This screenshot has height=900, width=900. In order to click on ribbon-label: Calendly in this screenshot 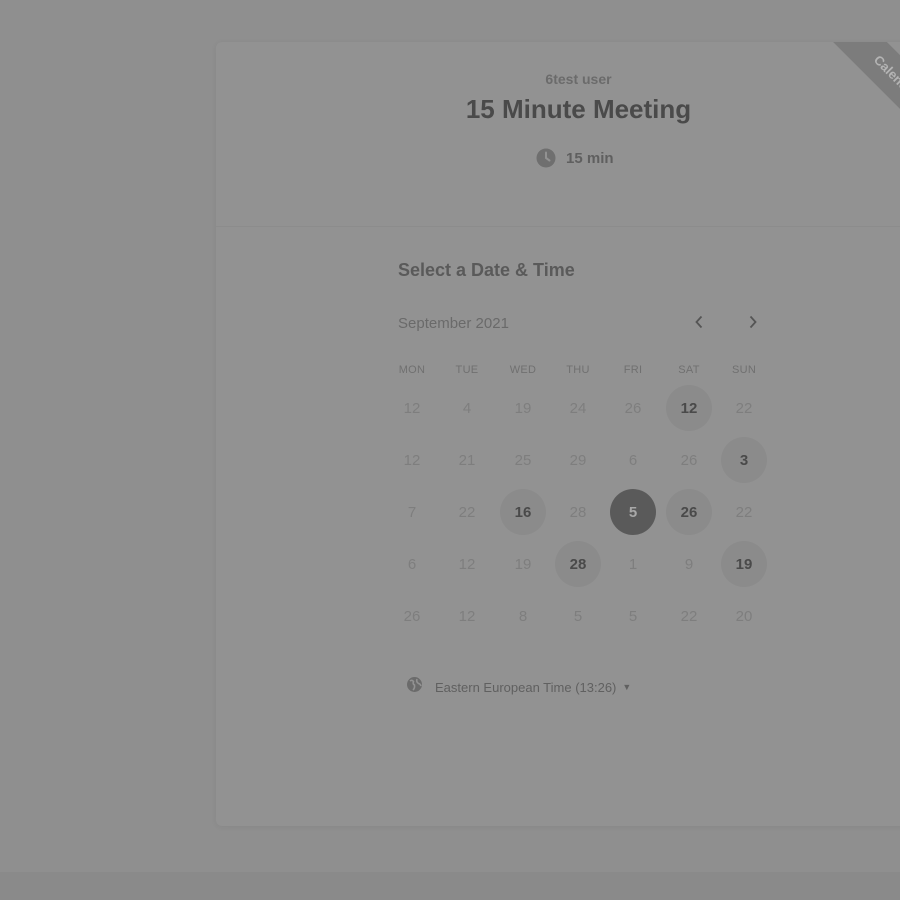, I will do `click(860, 96)`.